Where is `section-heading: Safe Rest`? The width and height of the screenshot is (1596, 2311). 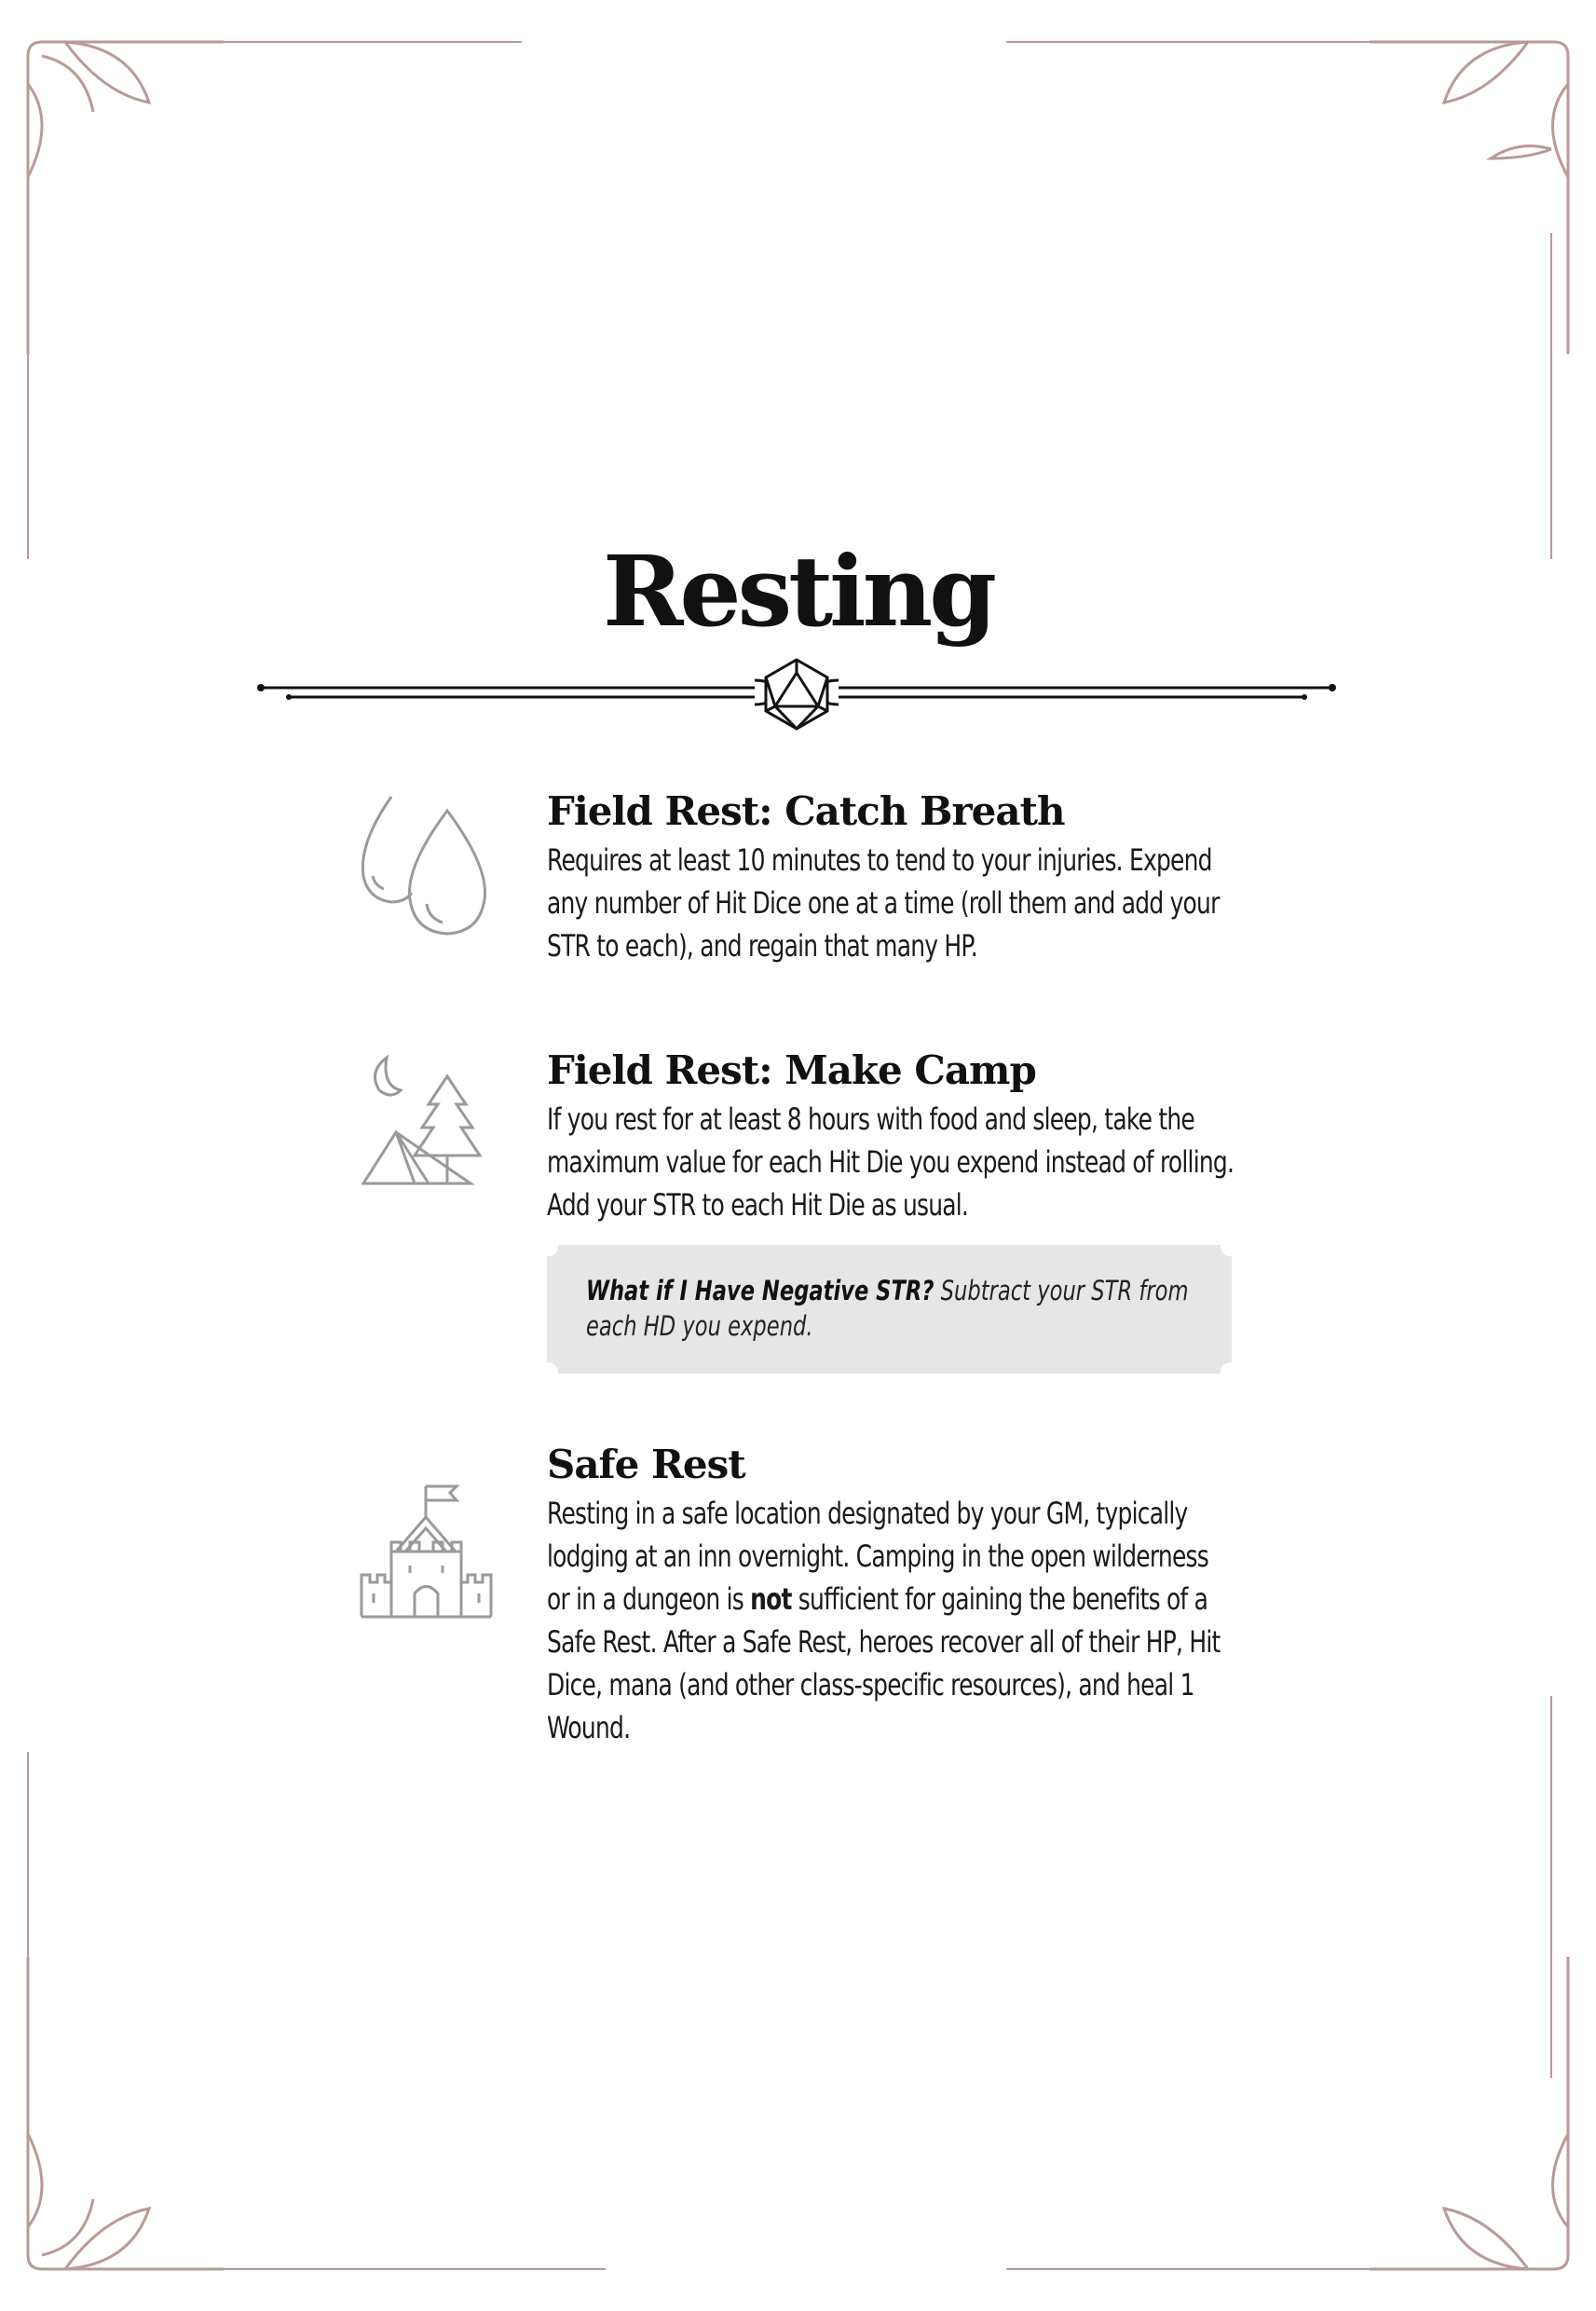 section-heading: Safe Rest is located at coordinates (646, 1464).